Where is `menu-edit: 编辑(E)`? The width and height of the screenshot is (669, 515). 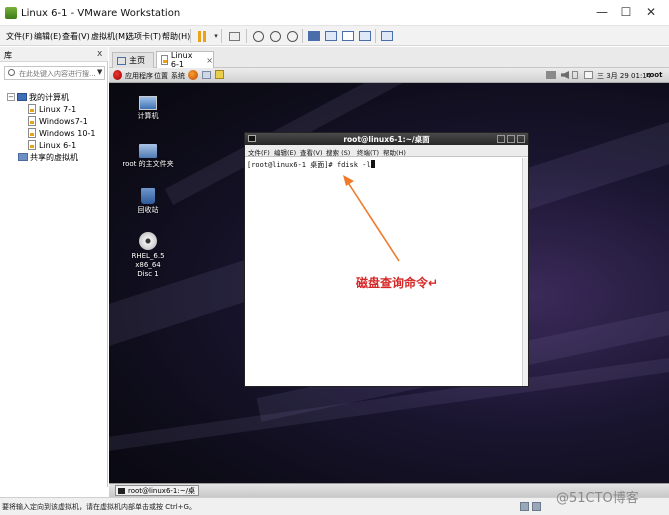 menu-edit: 编辑(E) is located at coordinates (47, 36).